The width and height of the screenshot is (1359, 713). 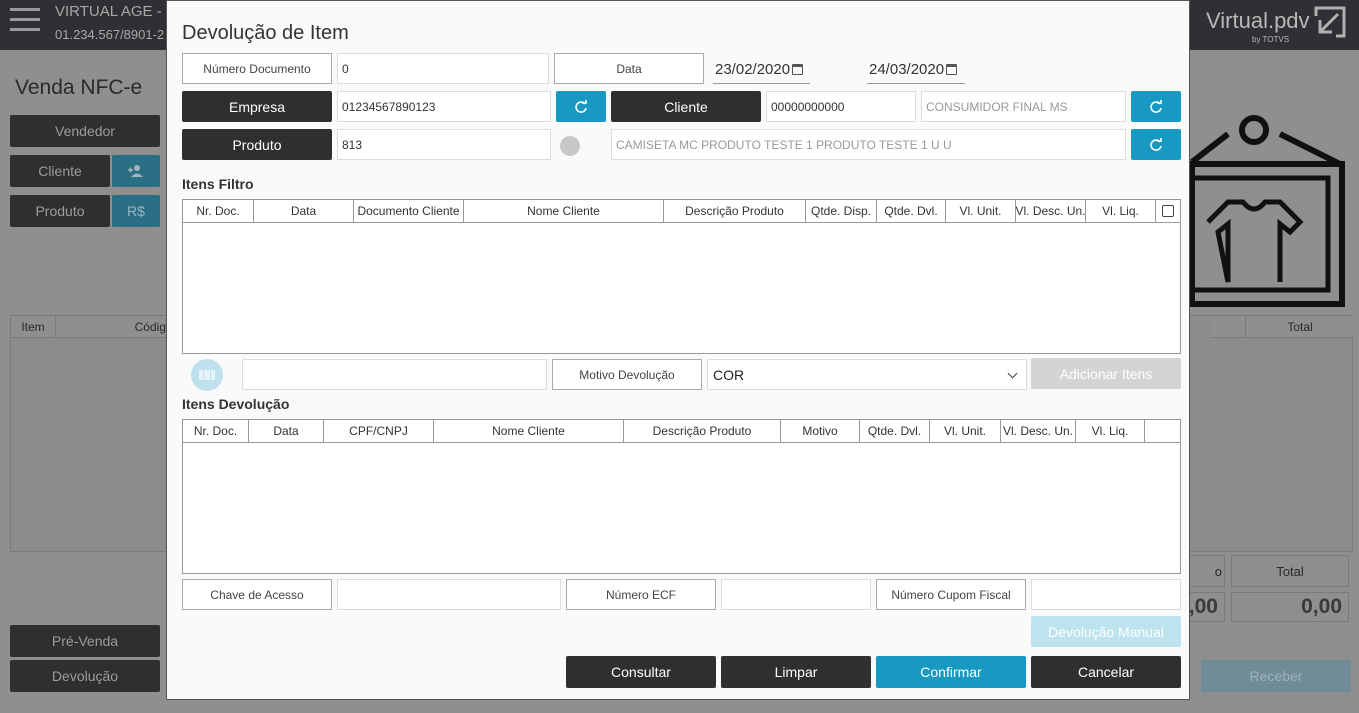 What do you see at coordinates (60, 211) in the screenshot?
I see `produto-button: Produto` at bounding box center [60, 211].